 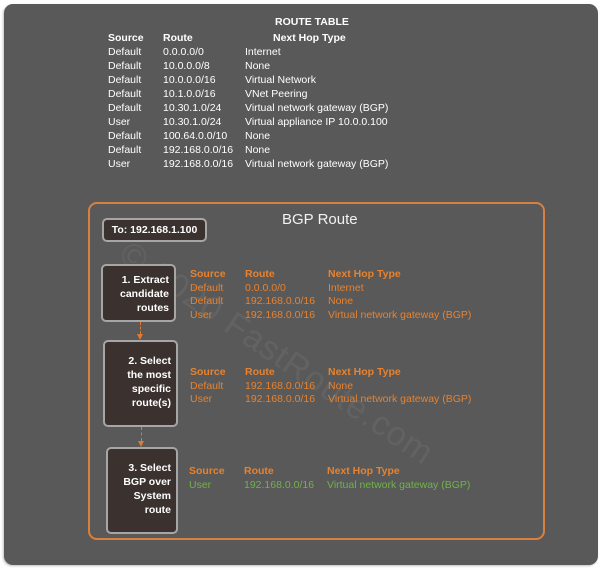 What do you see at coordinates (149, 361) in the screenshot?
I see `step-label-line: 2. Select` at bounding box center [149, 361].